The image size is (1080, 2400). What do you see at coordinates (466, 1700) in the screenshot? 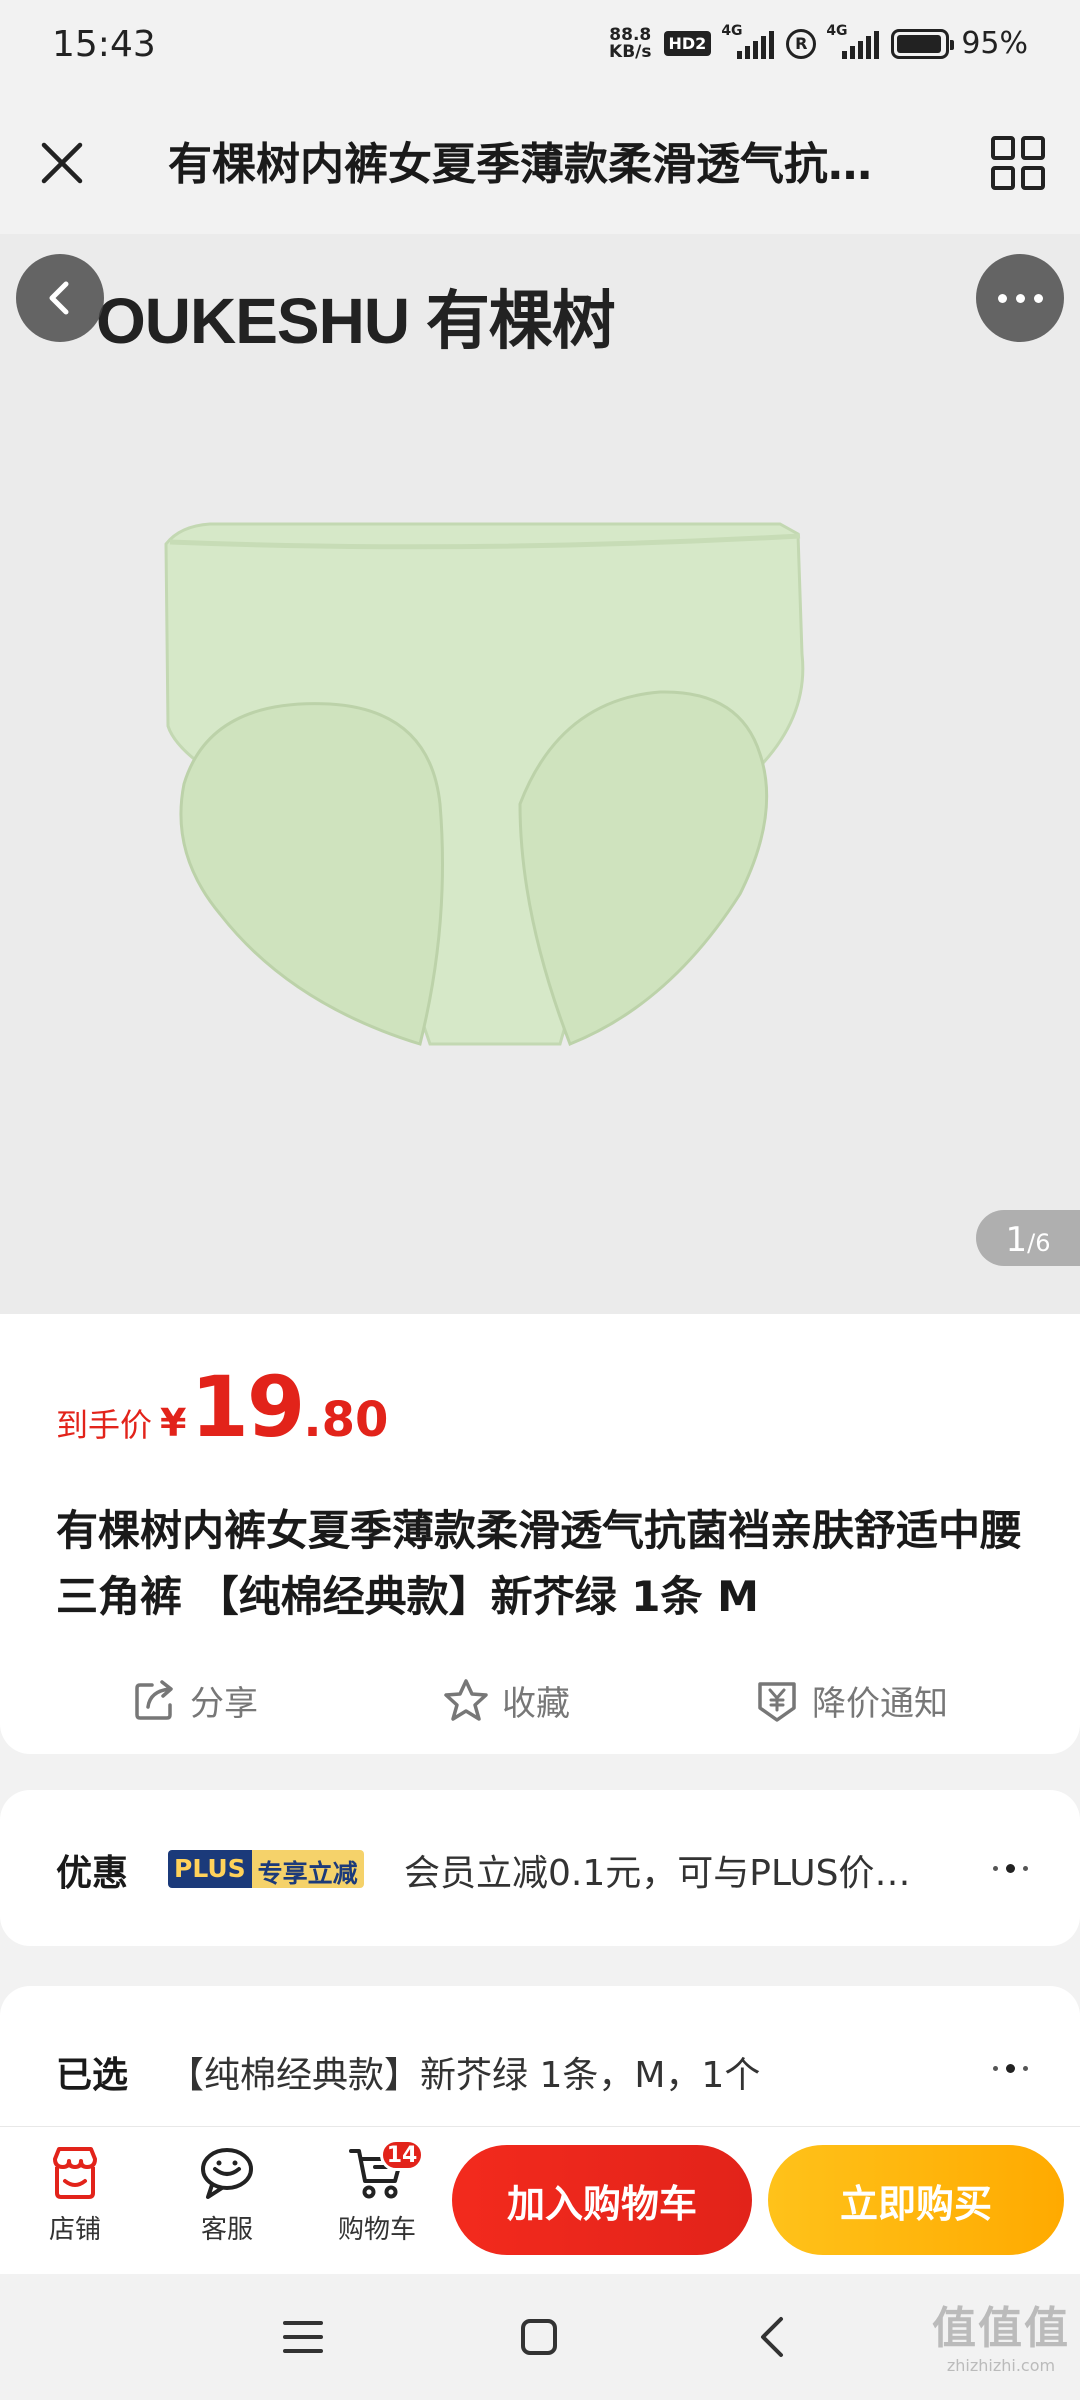
I see `star-icon` at bounding box center [466, 1700].